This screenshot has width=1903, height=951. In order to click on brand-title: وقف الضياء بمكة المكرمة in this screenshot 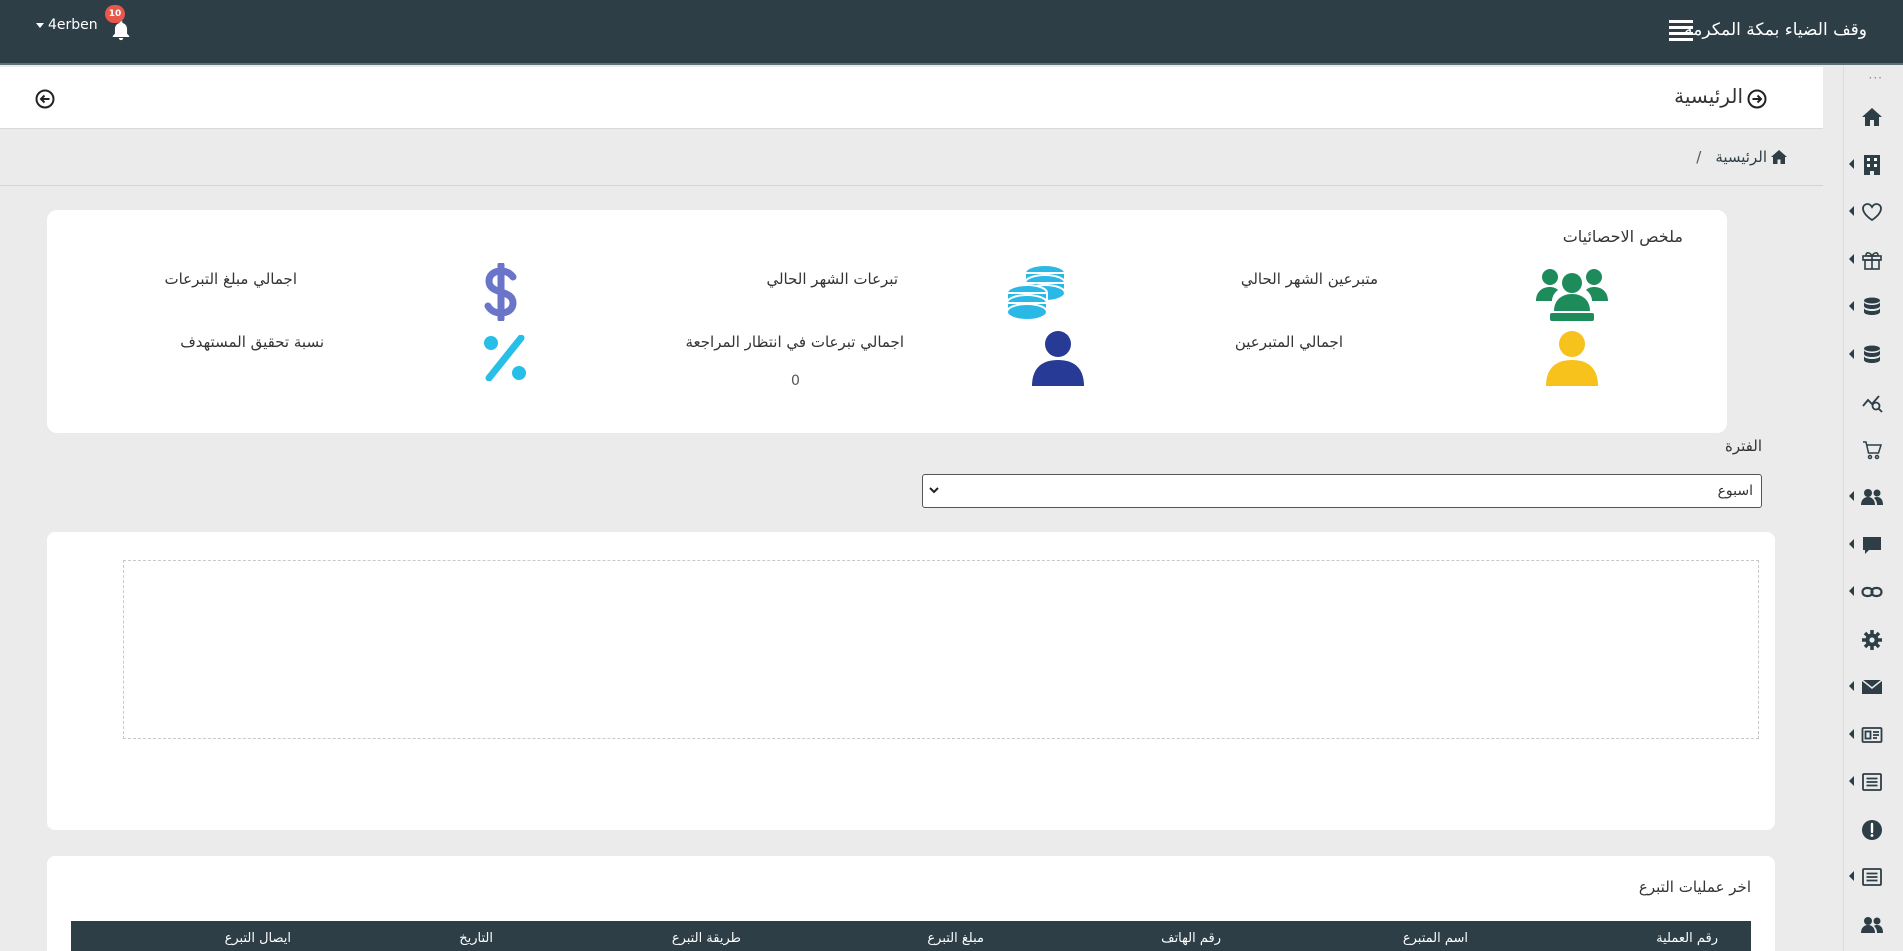, I will do `click(1775, 30)`.